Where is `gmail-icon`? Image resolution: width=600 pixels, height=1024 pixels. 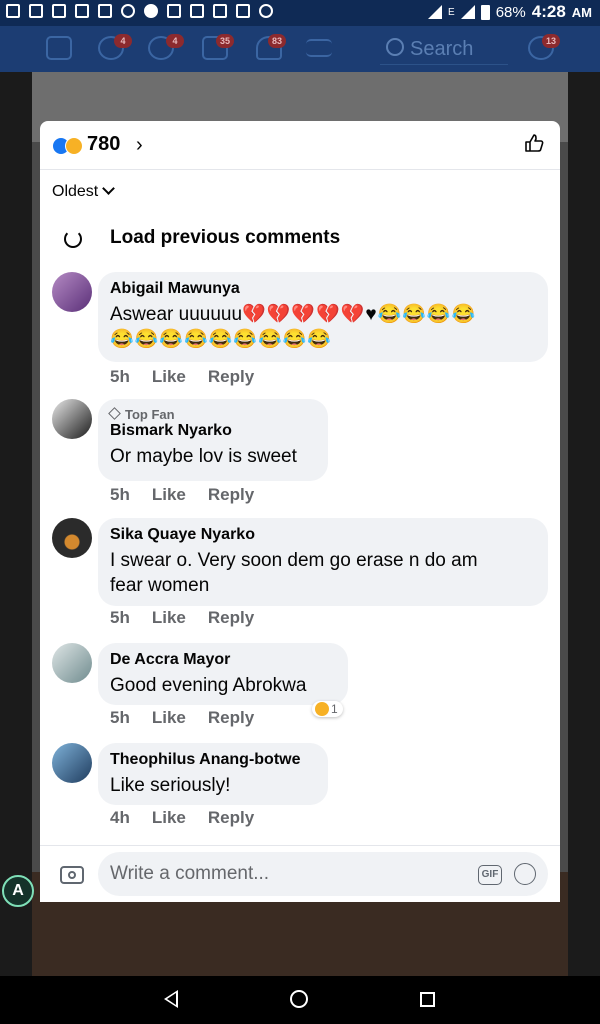 gmail-icon is located at coordinates (243, 11).